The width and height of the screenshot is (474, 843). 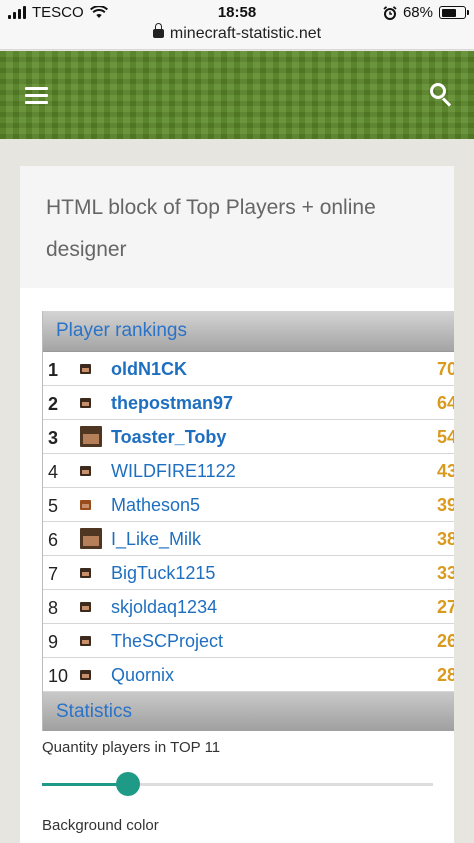 I want to click on player-score: 70, so click(x=445, y=369).